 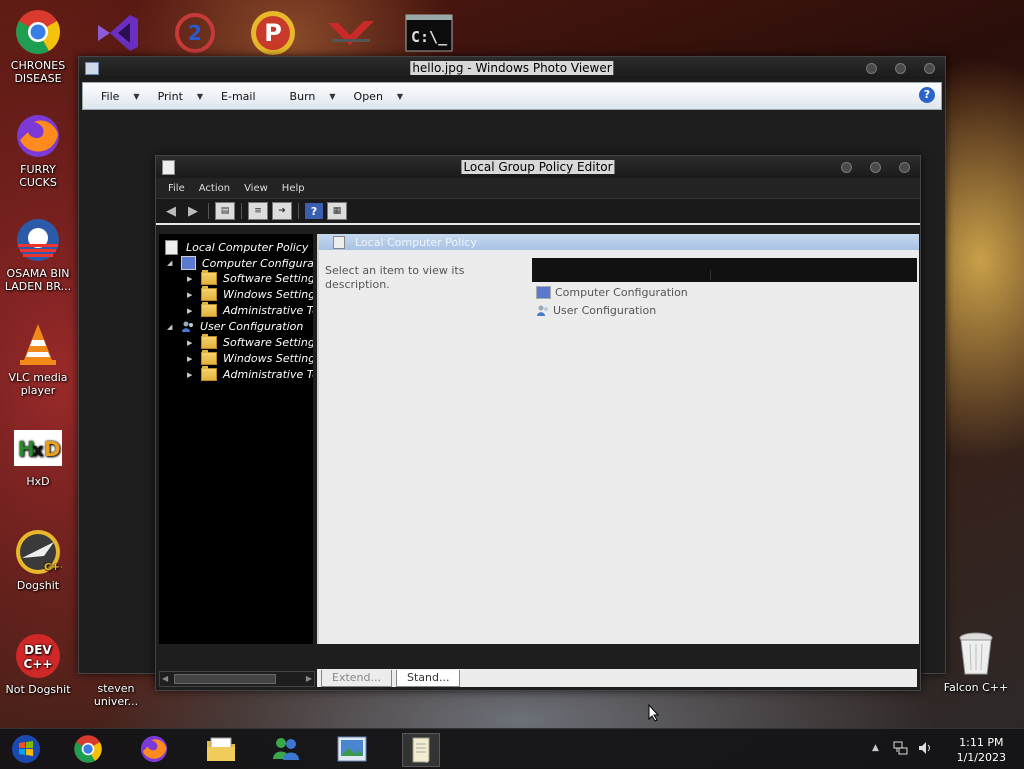 I want to click on vlc-icon, so click(x=38, y=344).